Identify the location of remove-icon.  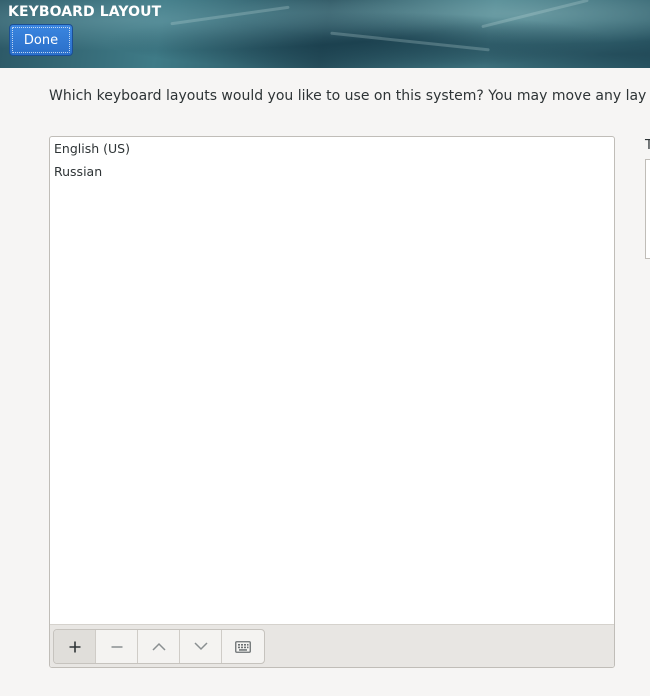
(116, 646).